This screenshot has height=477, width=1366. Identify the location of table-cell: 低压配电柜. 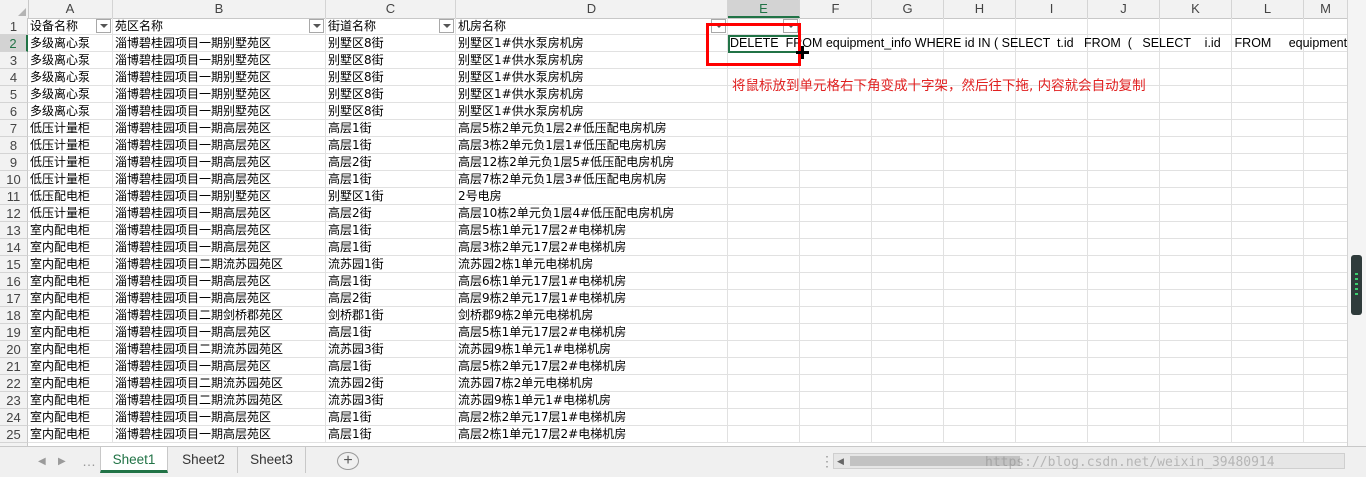
(70, 196).